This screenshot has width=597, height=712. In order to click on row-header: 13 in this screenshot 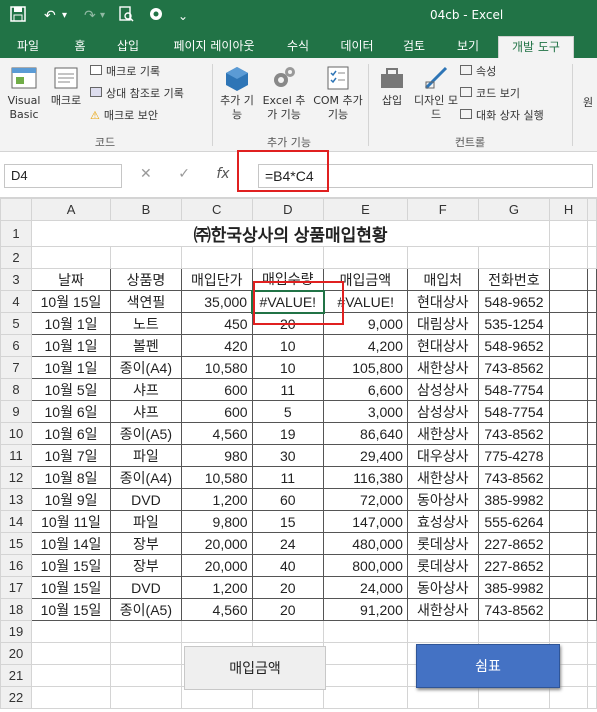, I will do `click(16, 499)`.